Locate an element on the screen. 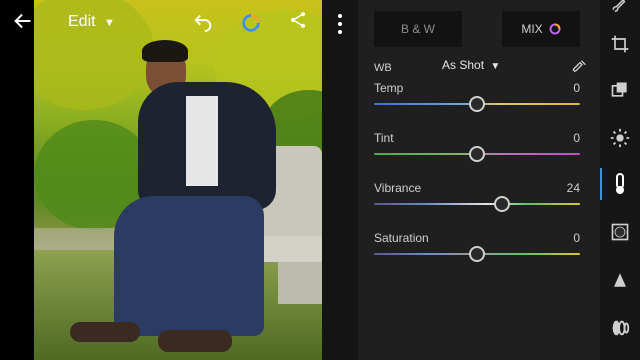 The image size is (640, 360). detail-icon is located at coordinates (620, 280).